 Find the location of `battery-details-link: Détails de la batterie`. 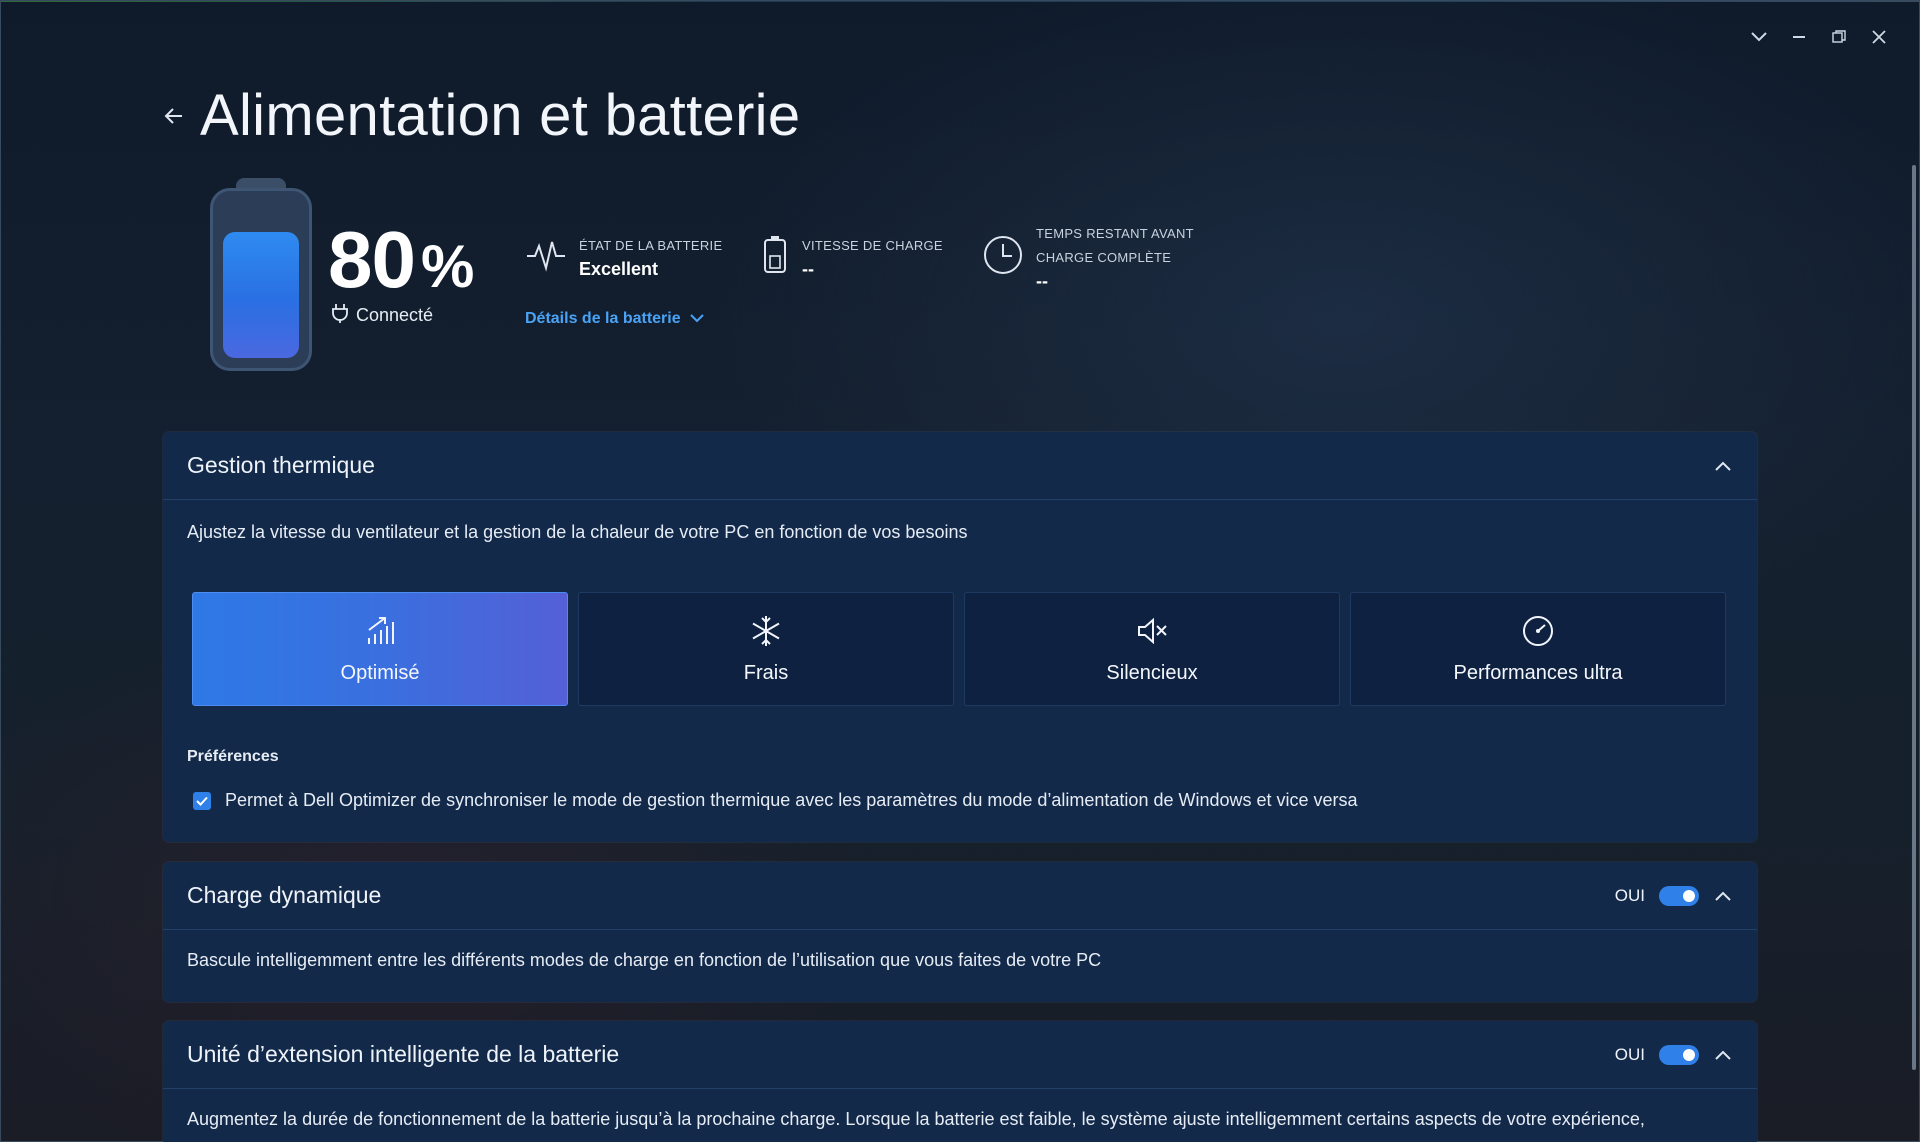

battery-details-link: Détails de la batterie is located at coordinates (615, 319).